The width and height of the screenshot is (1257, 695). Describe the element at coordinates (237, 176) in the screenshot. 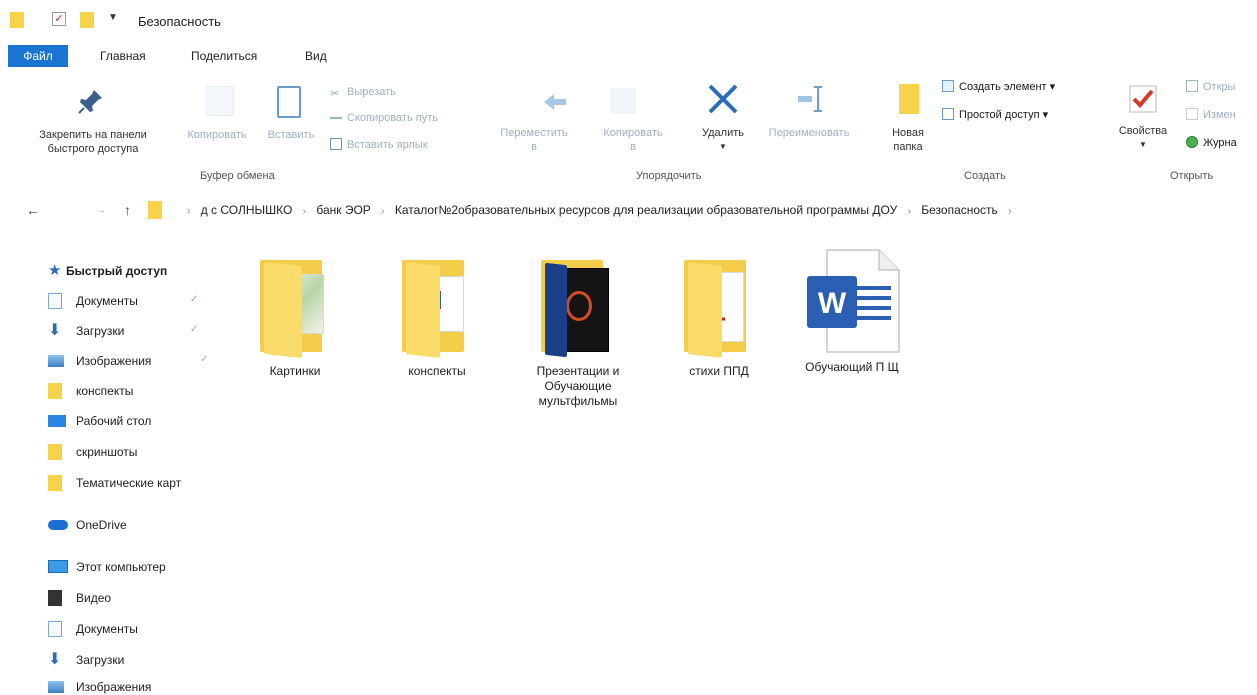

I see `clipboard-group-label: Буфер обмена` at that location.